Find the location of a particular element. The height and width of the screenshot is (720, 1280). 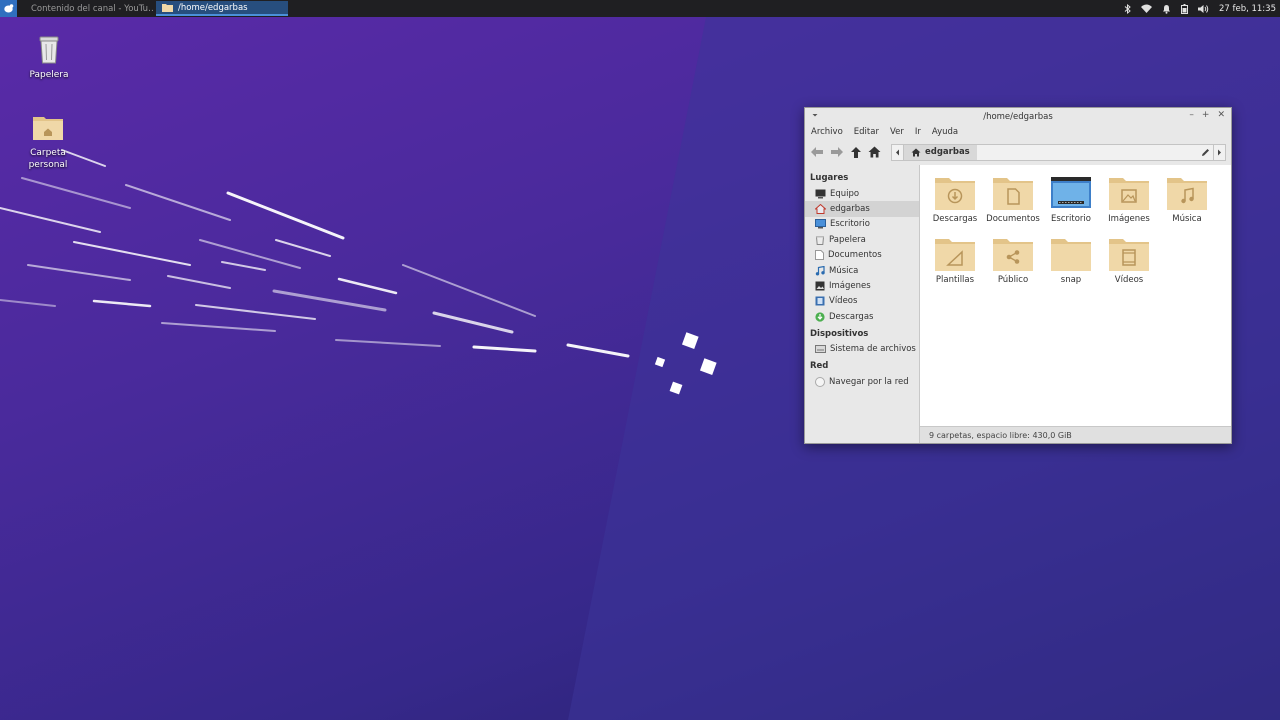

desktop-icon-label: Papelera is located at coordinates (49, 75).